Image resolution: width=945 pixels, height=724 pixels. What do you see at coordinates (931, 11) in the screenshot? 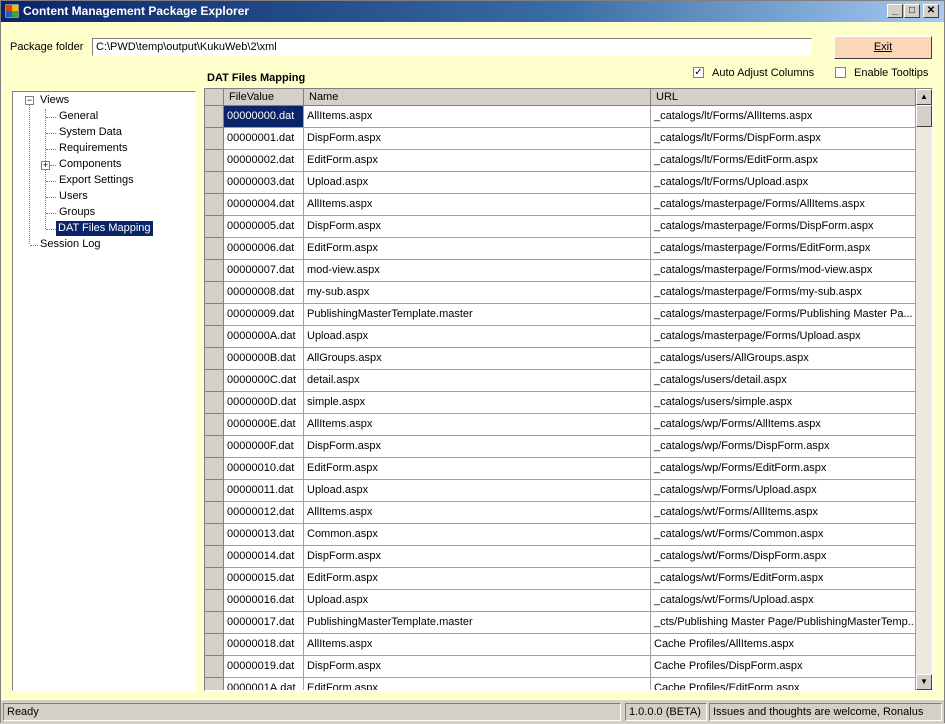
I see `close-button: ✕` at bounding box center [931, 11].